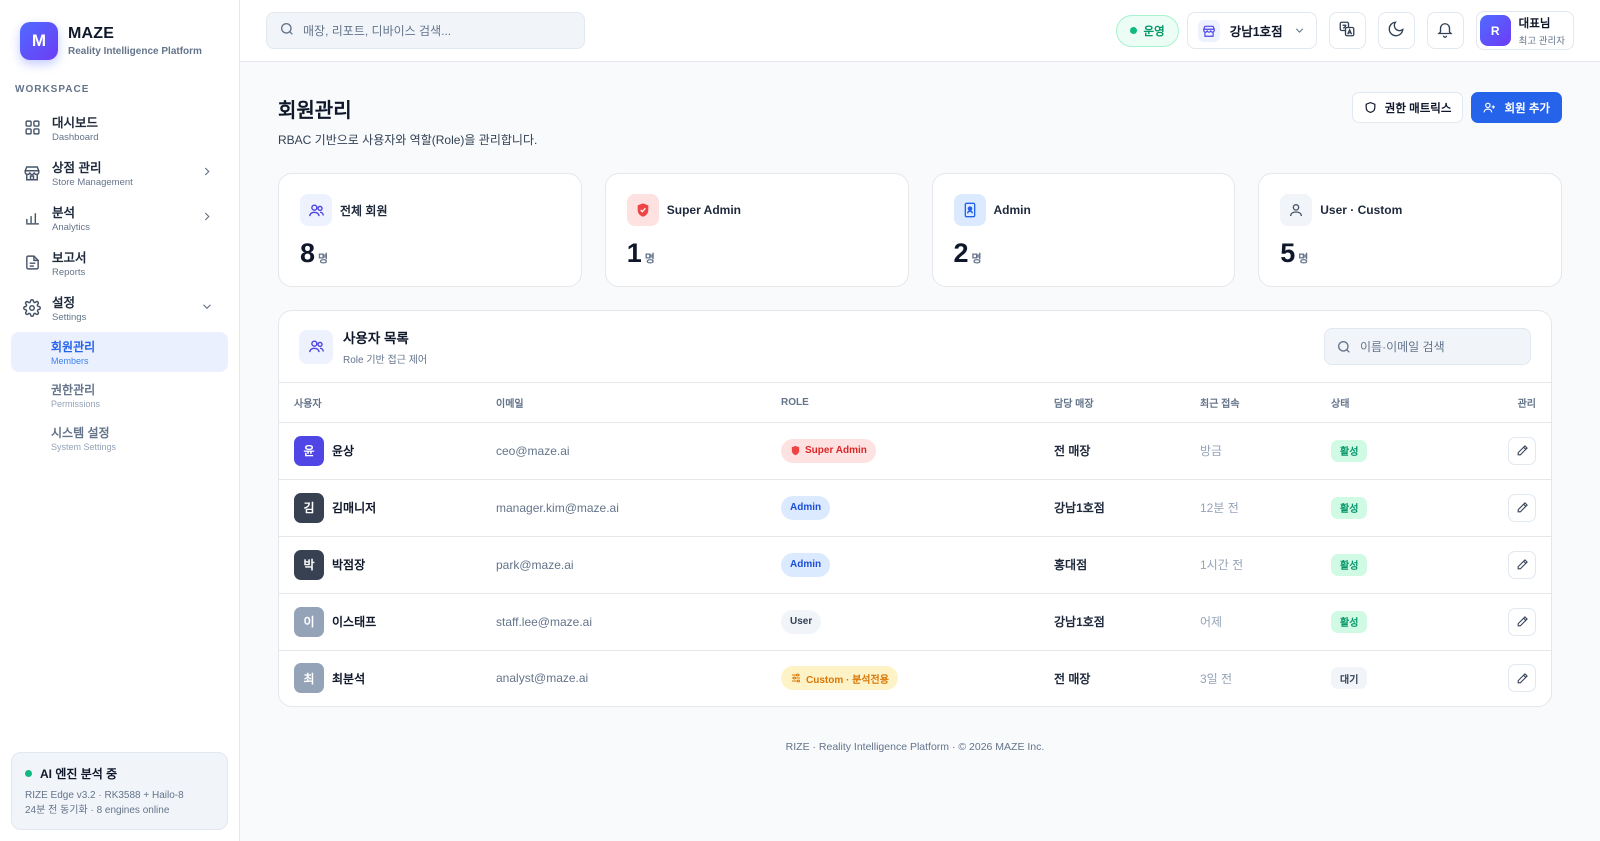 This screenshot has height=841, width=1600. What do you see at coordinates (917, 403) in the screenshot?
I see `column-header: ROLE` at bounding box center [917, 403].